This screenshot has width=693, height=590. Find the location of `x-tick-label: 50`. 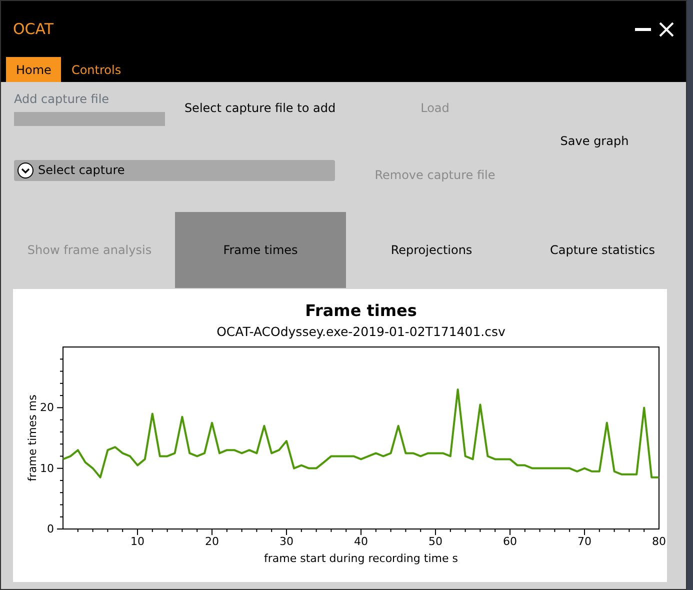

x-tick-label: 50 is located at coordinates (435, 541).